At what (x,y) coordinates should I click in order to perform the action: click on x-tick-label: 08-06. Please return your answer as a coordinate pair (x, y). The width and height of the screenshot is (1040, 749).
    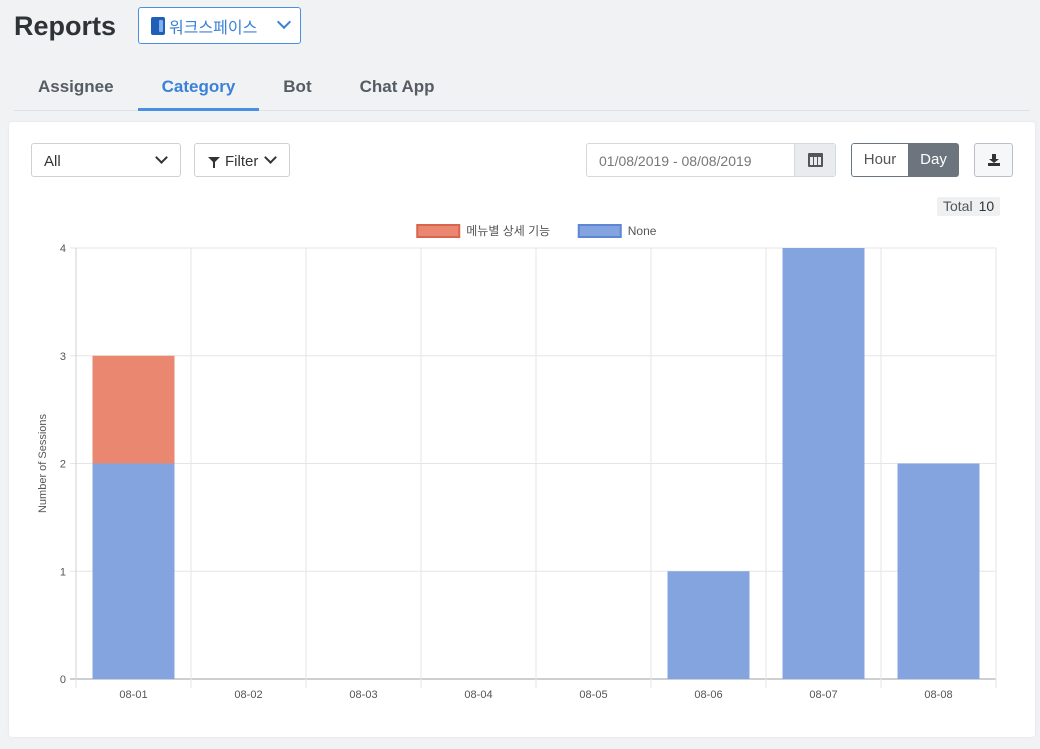
    Looking at the image, I should click on (708, 695).